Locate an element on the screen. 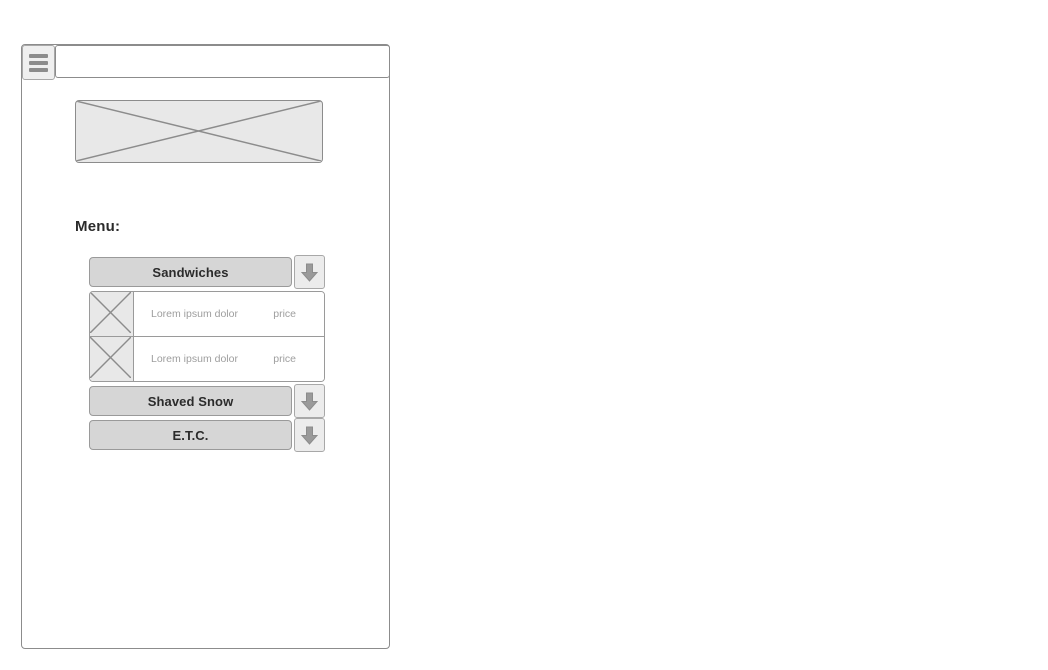  accordion-header-shaved-snow: Shaved Snow is located at coordinates (207, 401).